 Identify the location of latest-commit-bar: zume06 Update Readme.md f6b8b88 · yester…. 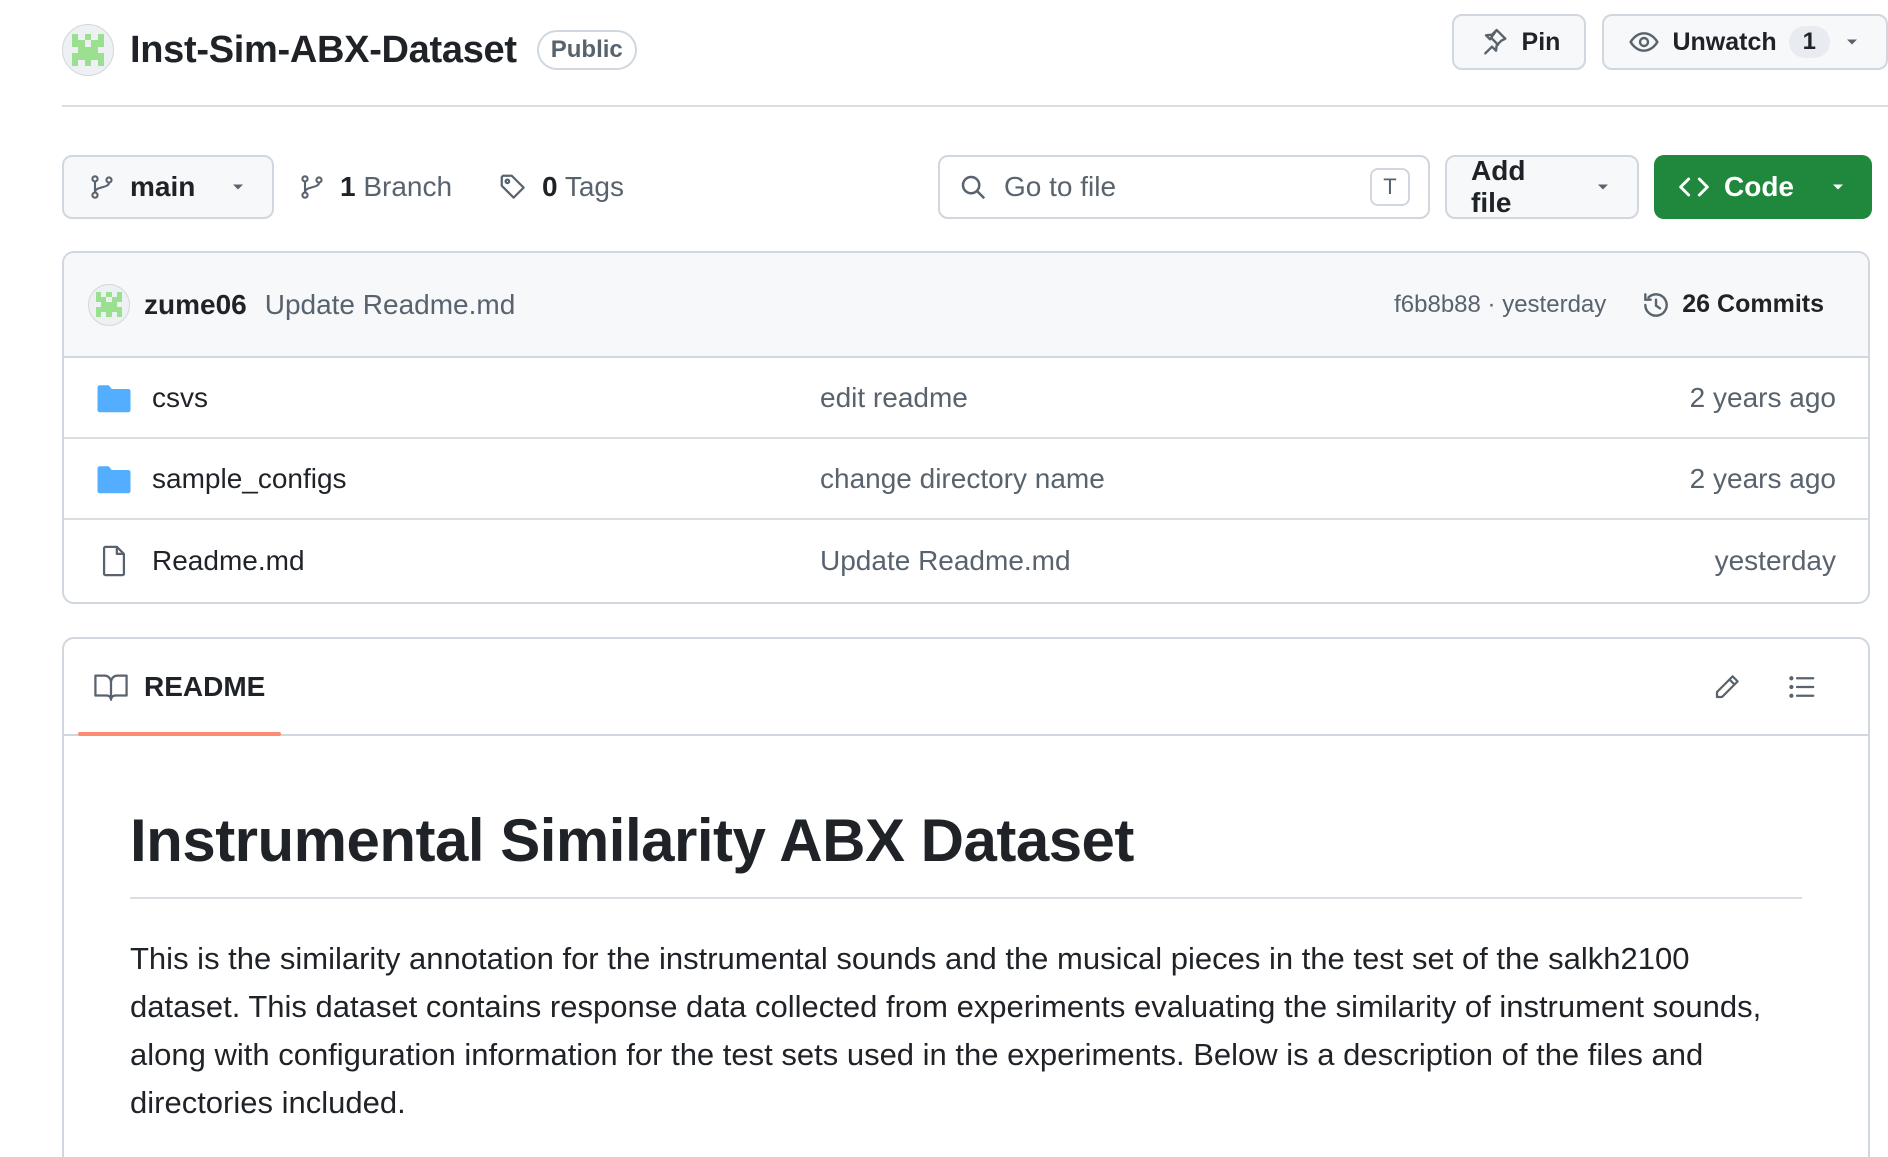
(966, 305).